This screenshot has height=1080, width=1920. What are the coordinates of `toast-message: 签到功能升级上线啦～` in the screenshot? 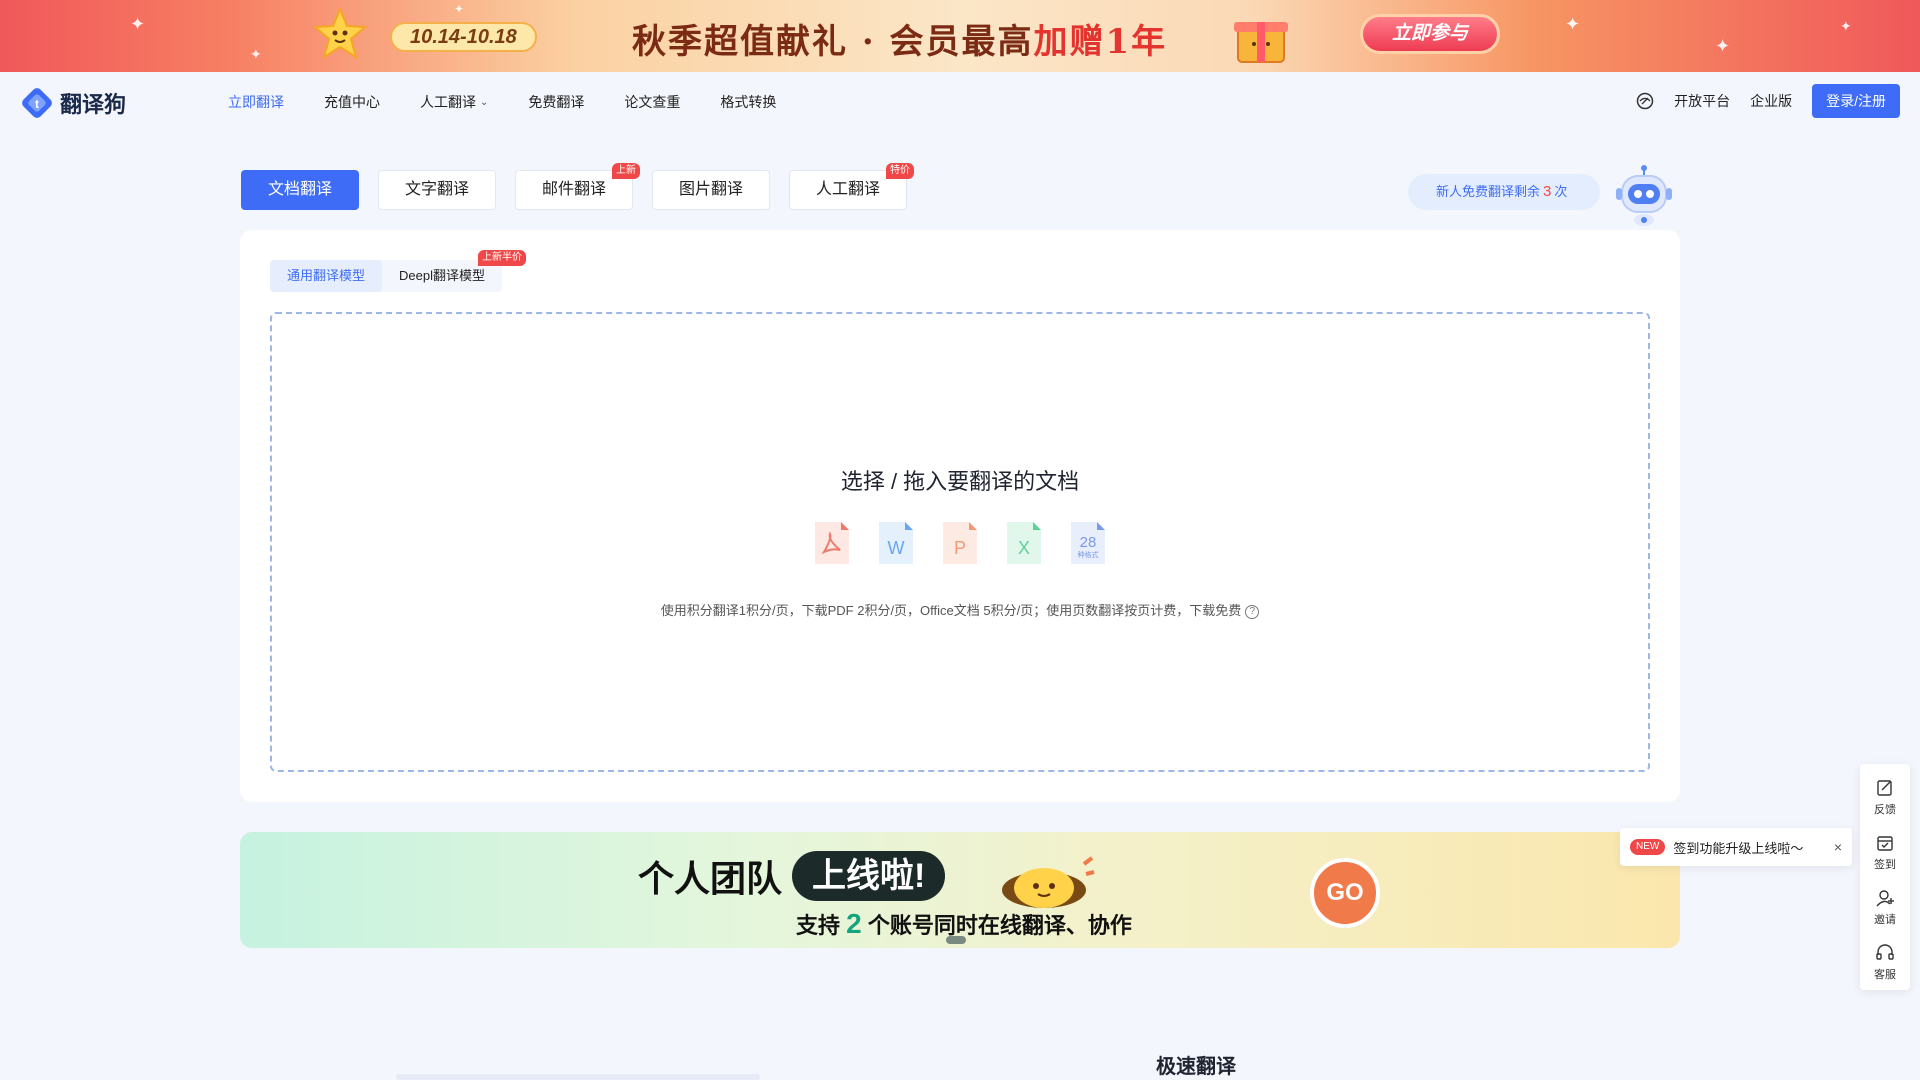 It's located at (1738, 848).